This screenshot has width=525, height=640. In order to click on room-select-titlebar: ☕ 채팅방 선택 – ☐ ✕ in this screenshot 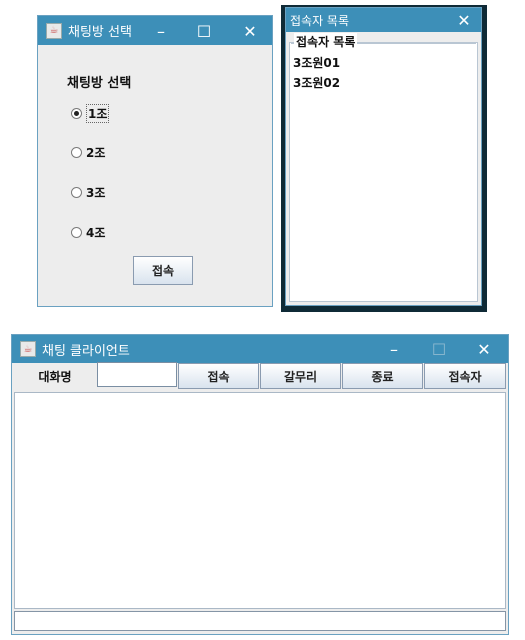, I will do `click(155, 30)`.